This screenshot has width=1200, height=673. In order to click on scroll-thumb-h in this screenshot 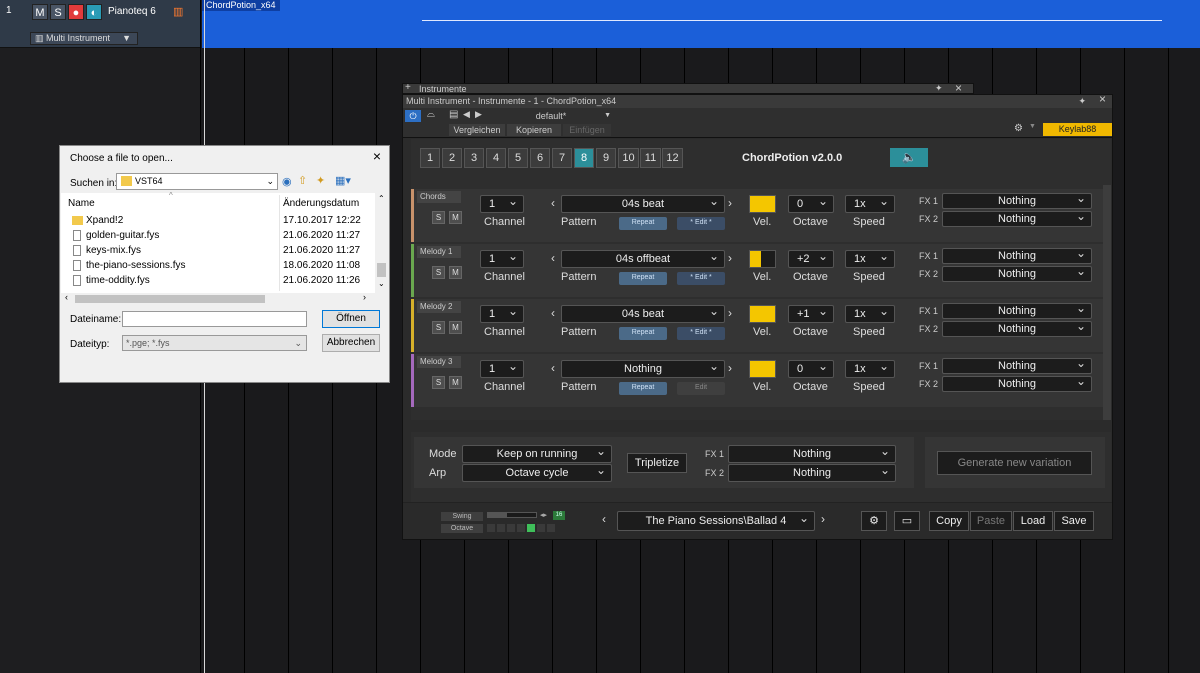, I will do `click(170, 299)`.